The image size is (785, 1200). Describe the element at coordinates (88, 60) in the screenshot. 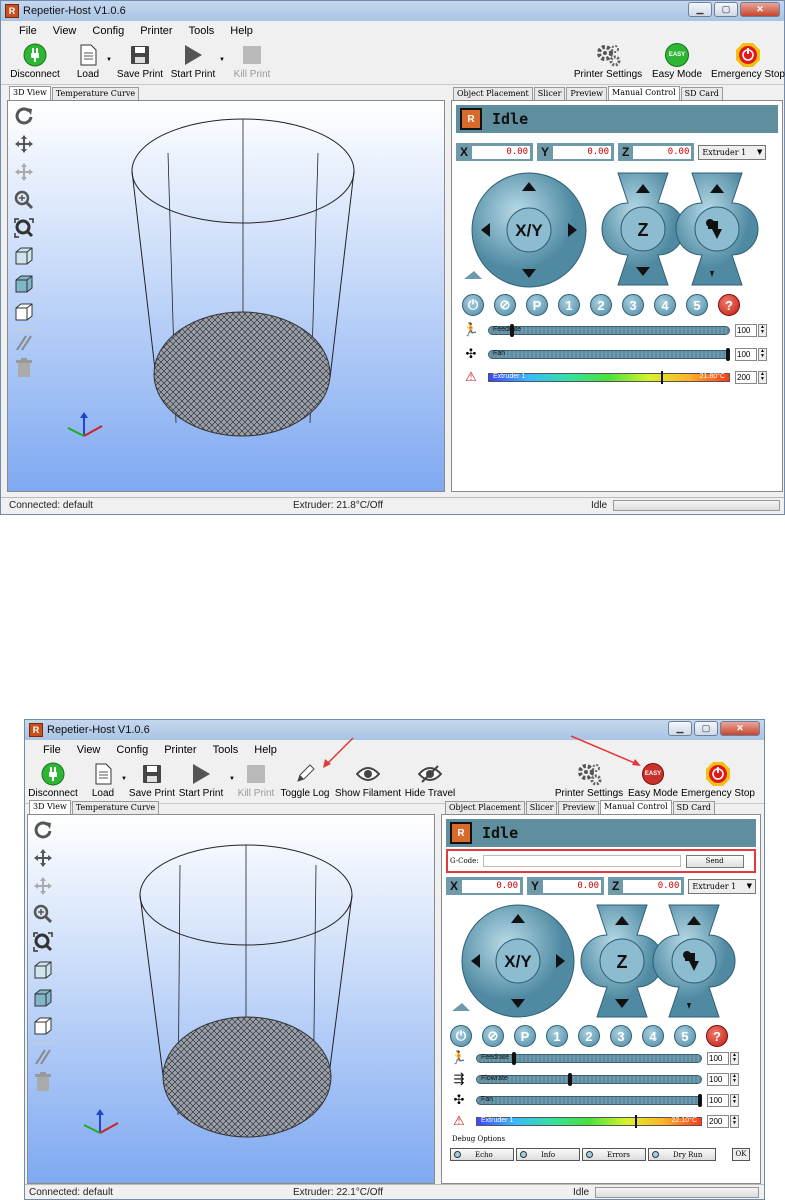

I see `load-button: Load ▼` at that location.